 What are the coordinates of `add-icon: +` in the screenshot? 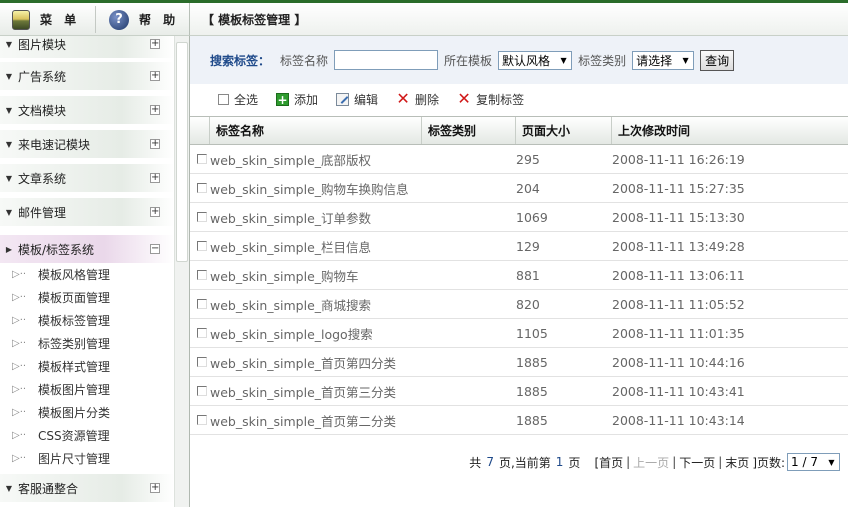 It's located at (283, 99).